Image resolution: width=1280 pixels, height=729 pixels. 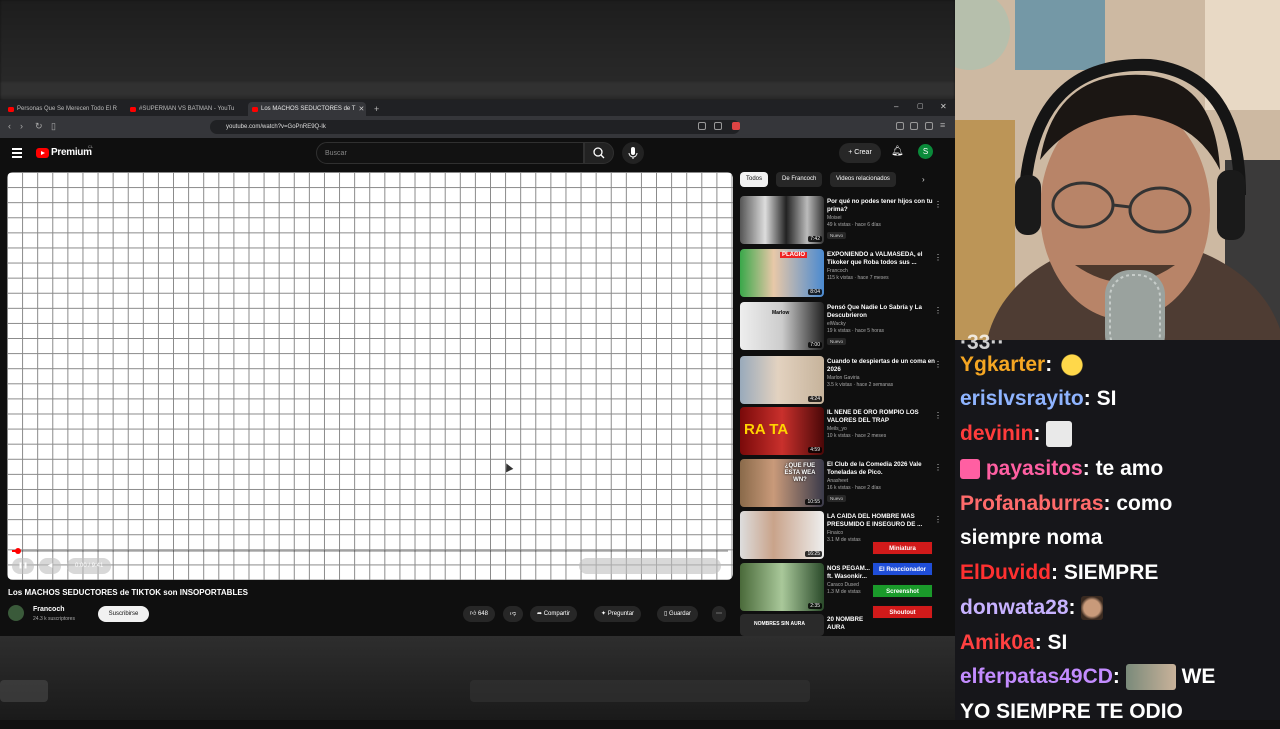 What do you see at coordinates (782, 535) in the screenshot?
I see `rec-thumbnail: 16:25` at bounding box center [782, 535].